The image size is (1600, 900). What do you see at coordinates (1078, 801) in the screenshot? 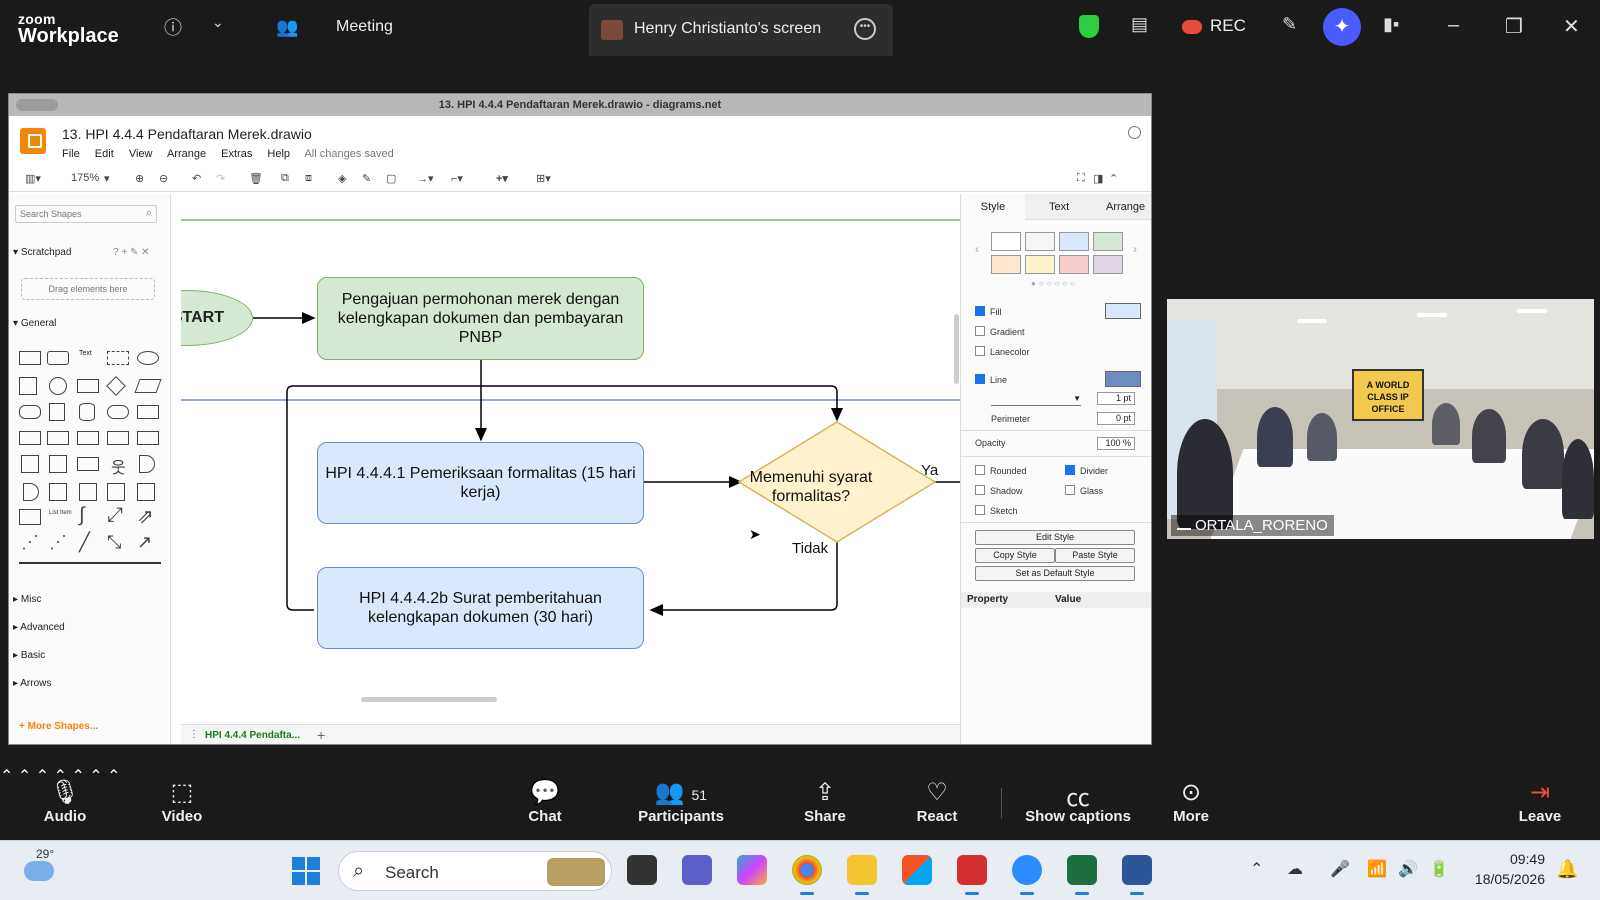
I see `show-captions-button: ㏄ Show captions` at bounding box center [1078, 801].